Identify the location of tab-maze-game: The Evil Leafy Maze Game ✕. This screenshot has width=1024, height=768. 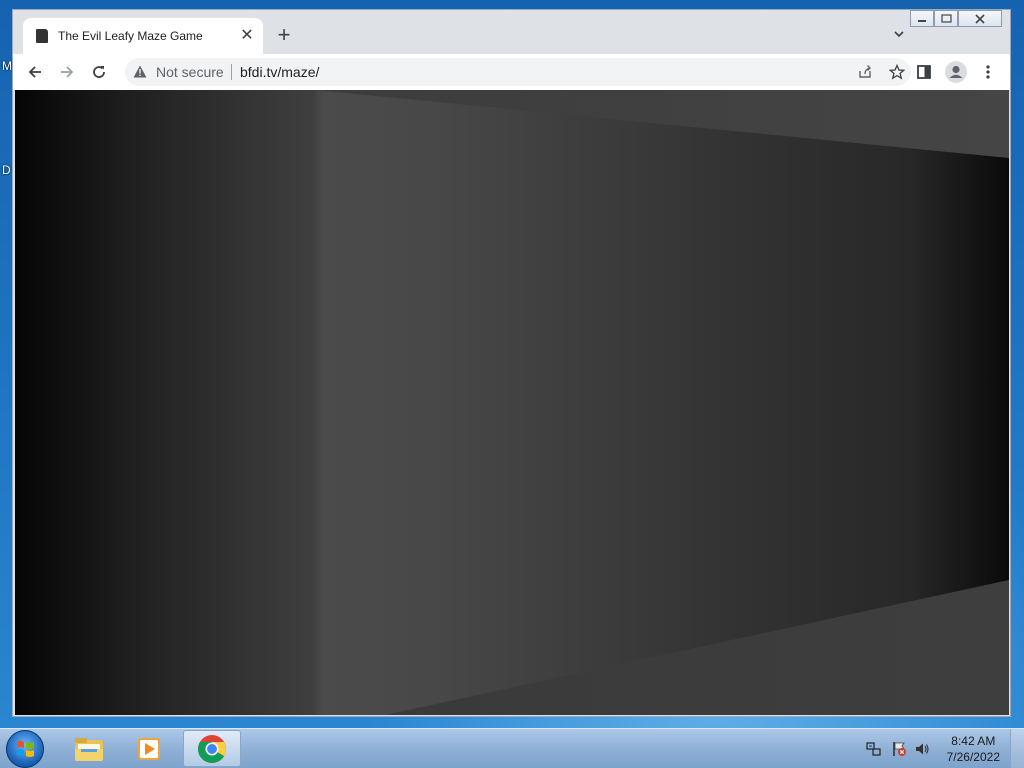
(143, 36).